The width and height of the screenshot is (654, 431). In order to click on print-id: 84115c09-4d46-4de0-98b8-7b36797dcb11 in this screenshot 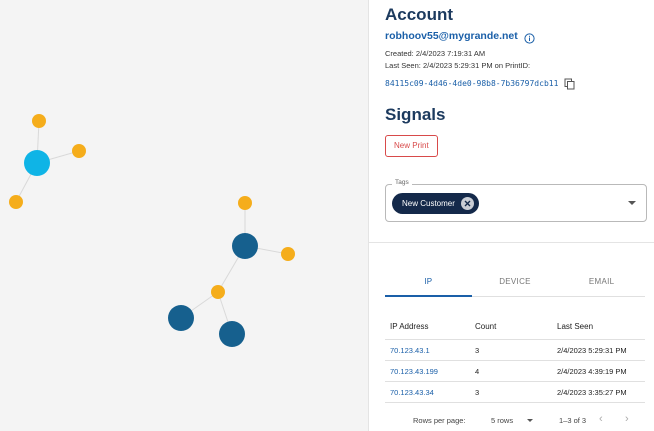, I will do `click(471, 83)`.